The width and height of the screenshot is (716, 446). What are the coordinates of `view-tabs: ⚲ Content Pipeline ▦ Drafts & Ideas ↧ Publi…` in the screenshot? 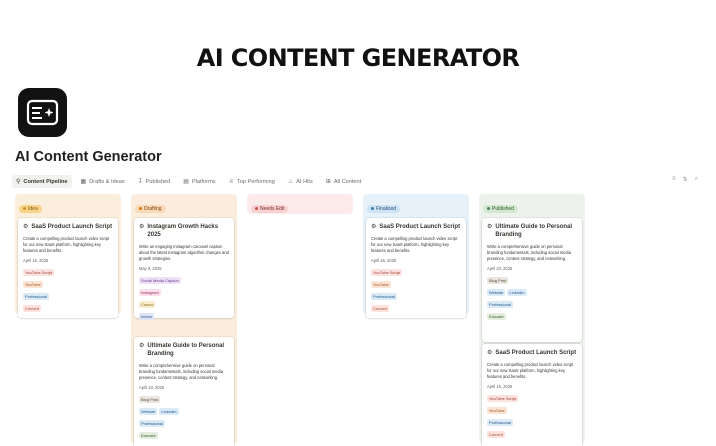 It's located at (191, 181).